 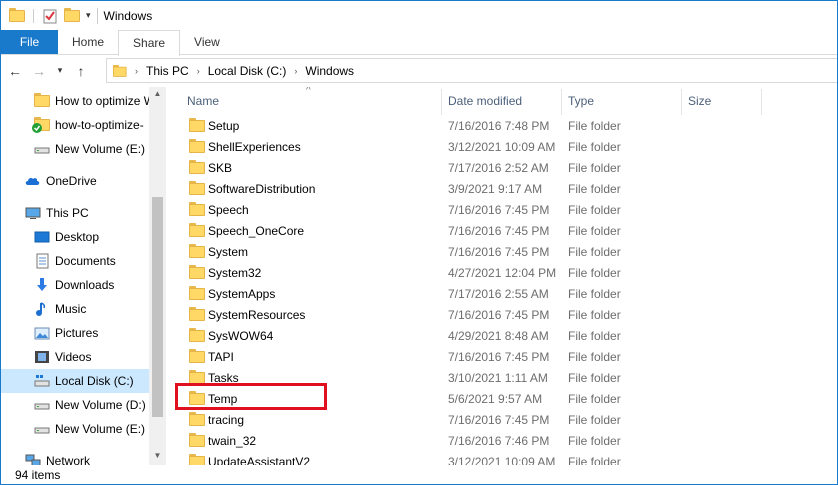 What do you see at coordinates (88, 15) in the screenshot?
I see `customize-quick-access-icon: ▾` at bounding box center [88, 15].